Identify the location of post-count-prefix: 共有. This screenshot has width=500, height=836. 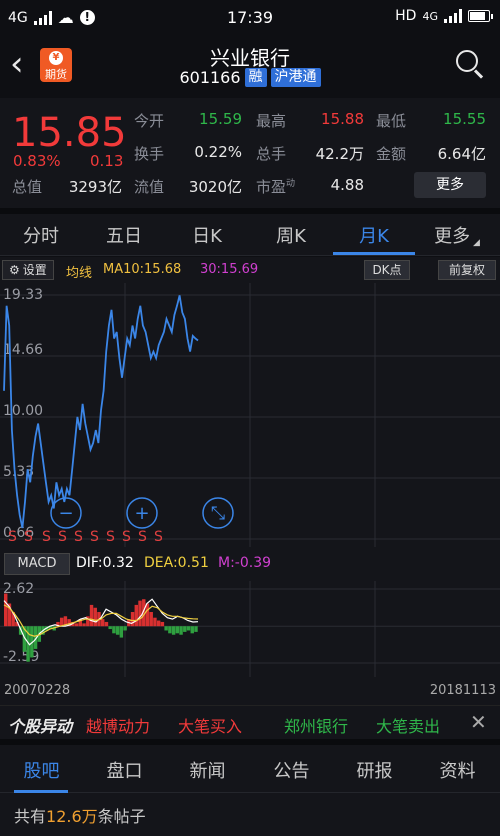
(30, 816).